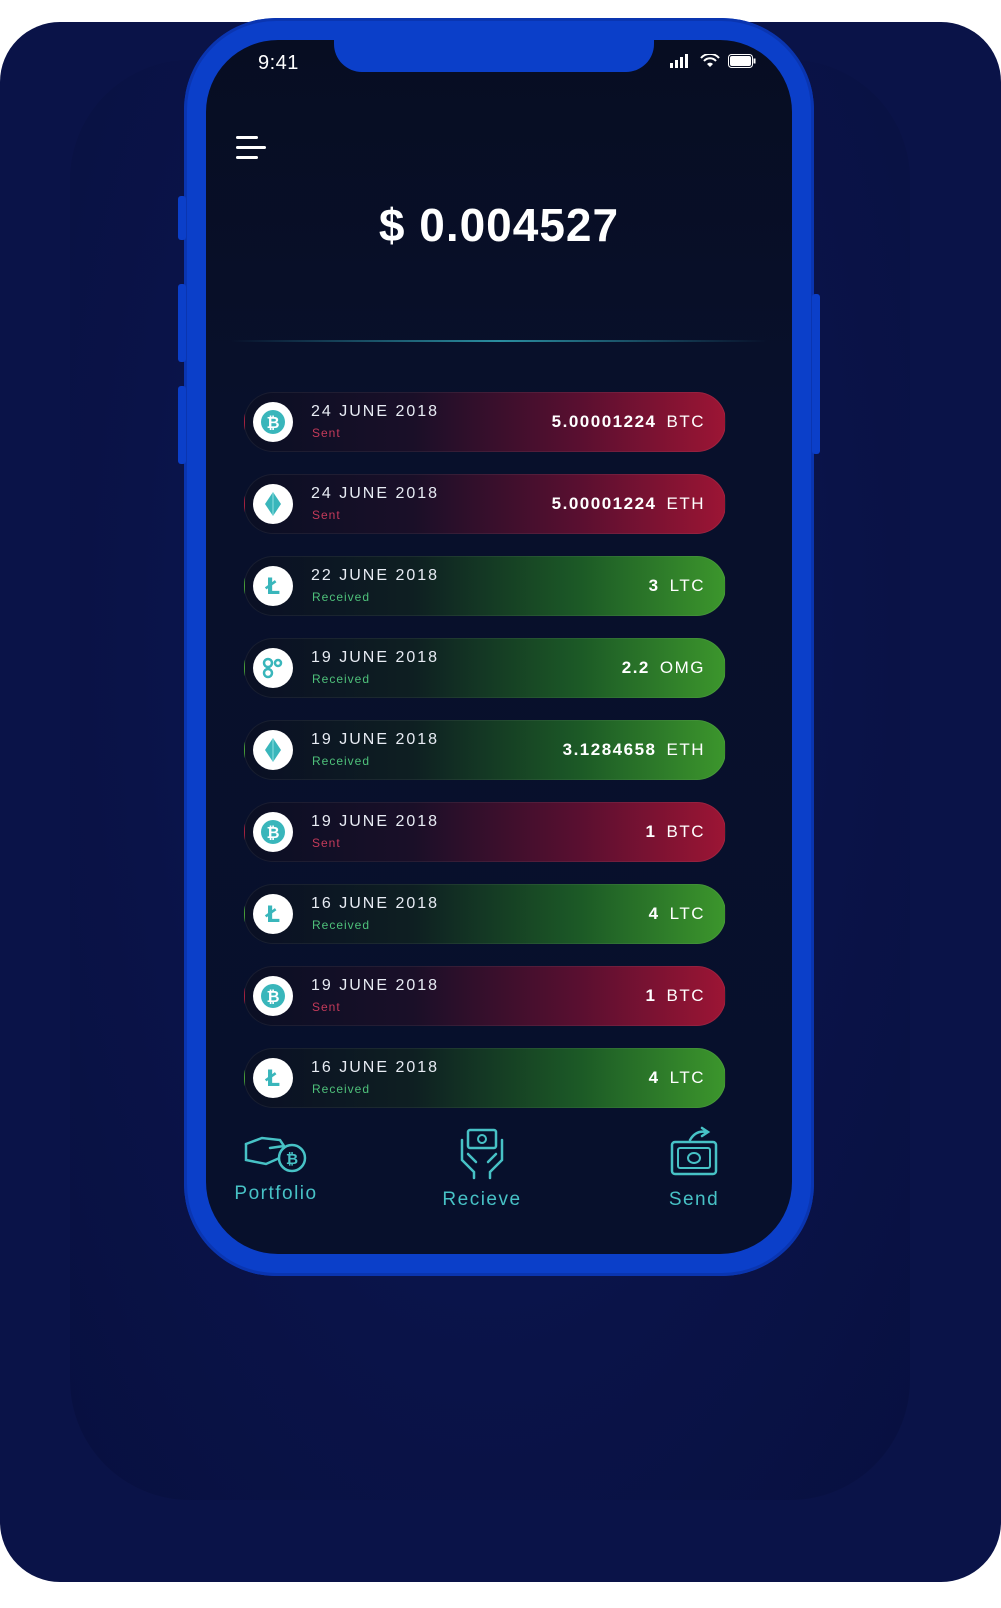 The height and width of the screenshot is (1608, 1001). Describe the element at coordinates (182, 218) in the screenshot. I see `side-button-mute` at that location.